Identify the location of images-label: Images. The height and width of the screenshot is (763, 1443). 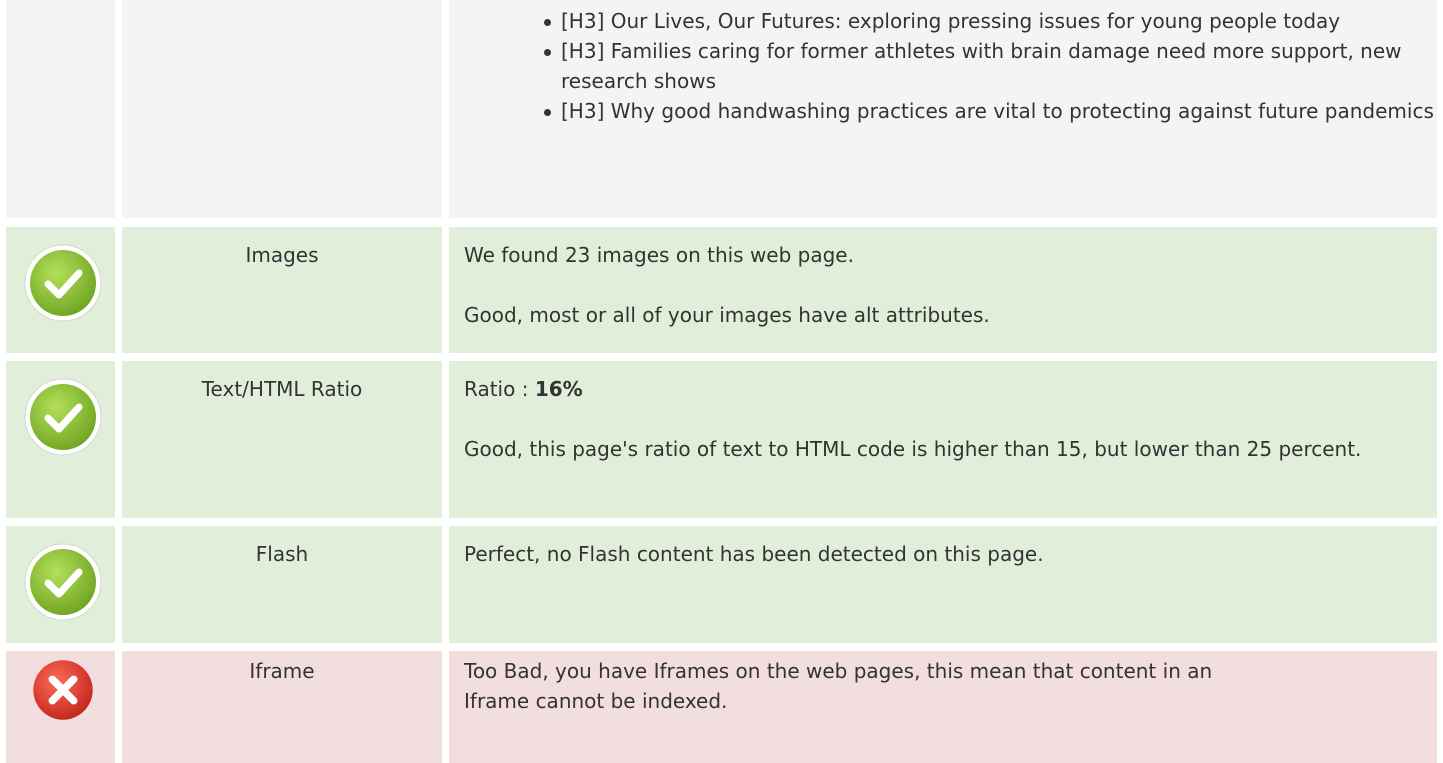
(282, 255).